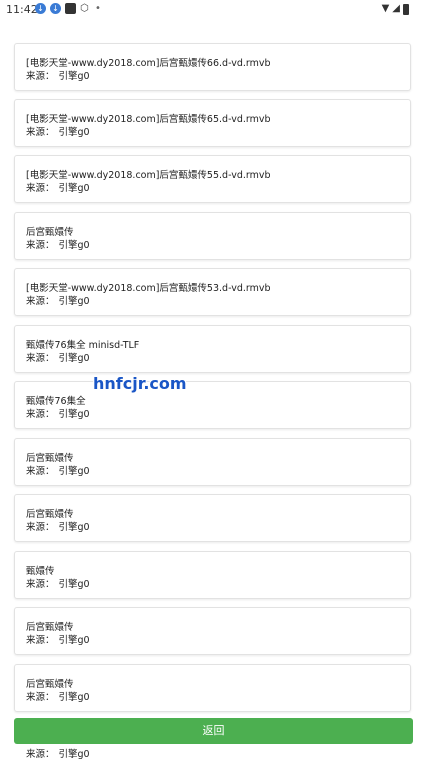 The width and height of the screenshot is (427, 760). Describe the element at coordinates (406, 9) in the screenshot. I see `battery-icon` at that location.